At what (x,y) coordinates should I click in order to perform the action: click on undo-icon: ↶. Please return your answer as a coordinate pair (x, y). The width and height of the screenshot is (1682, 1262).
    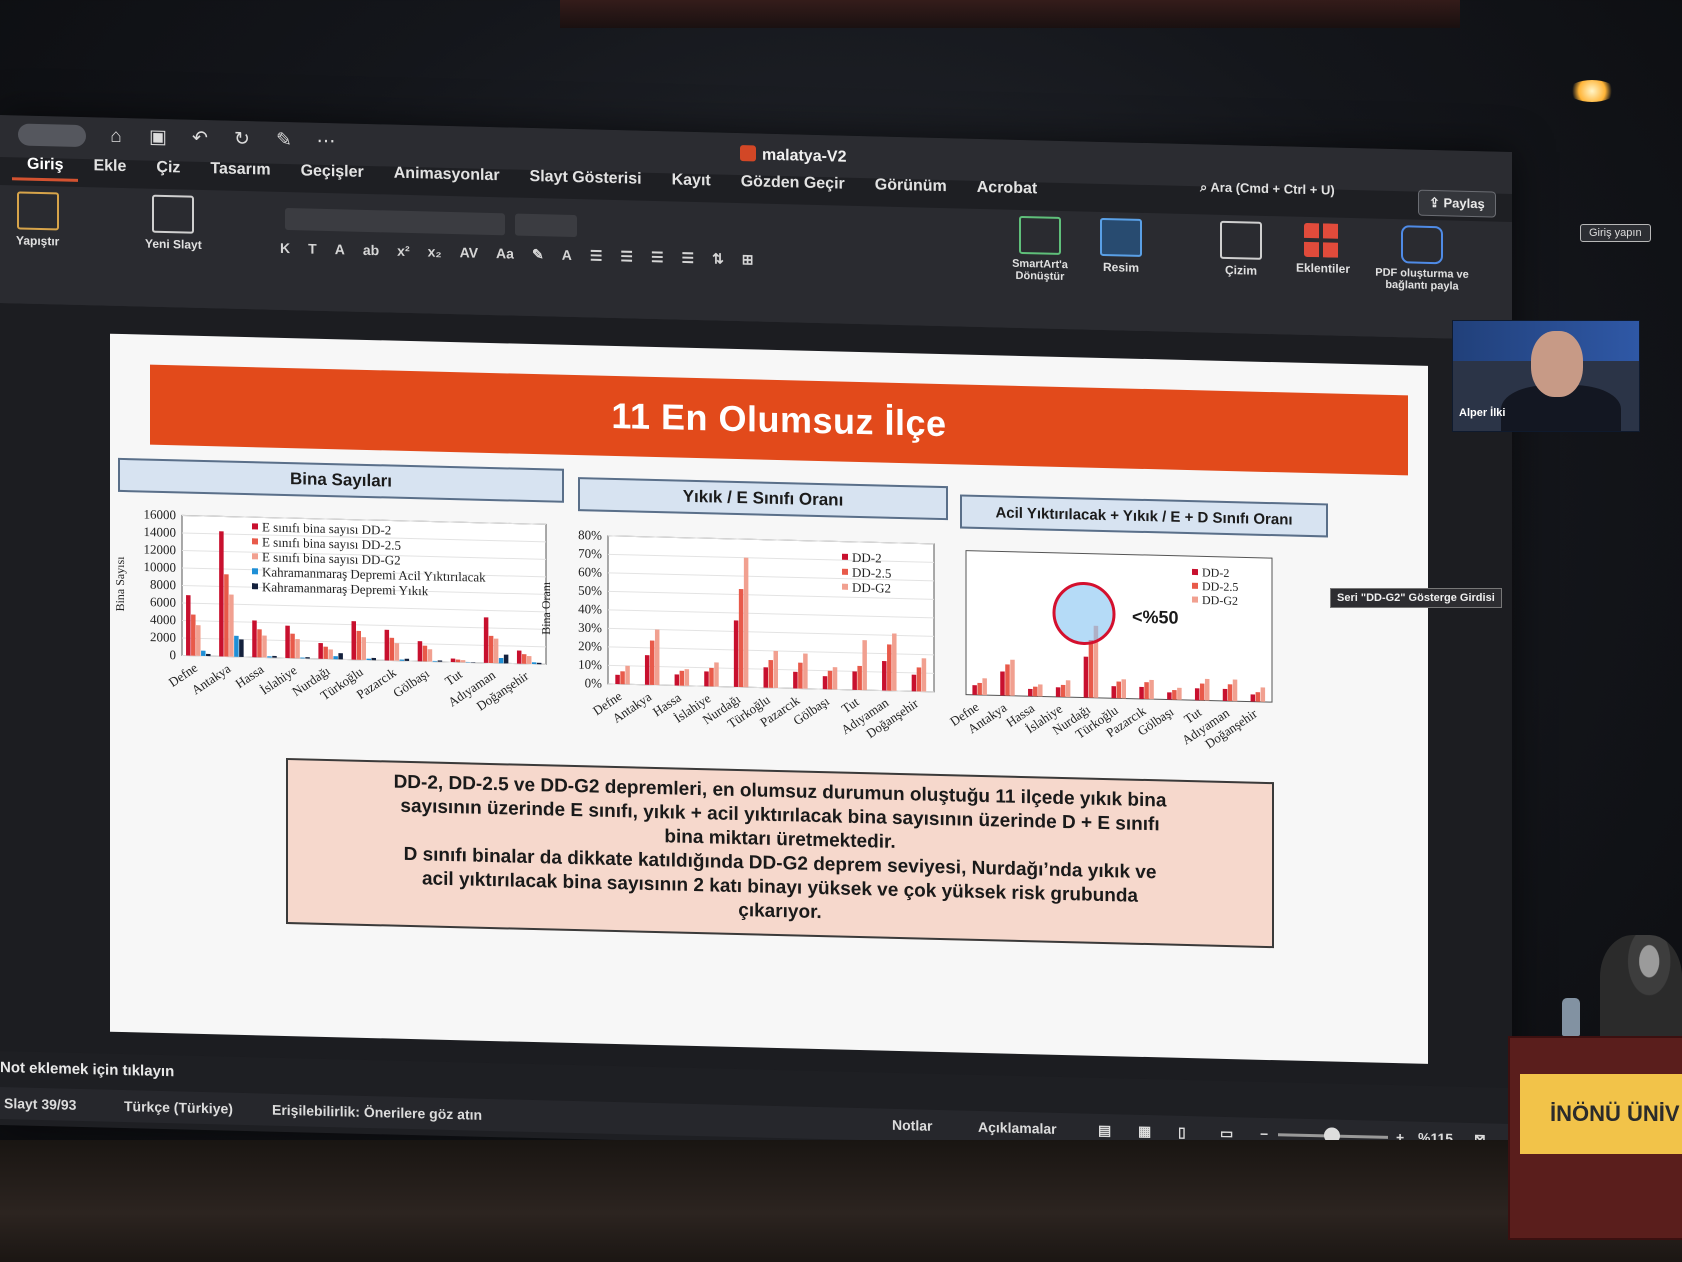
    Looking at the image, I should click on (200, 139).